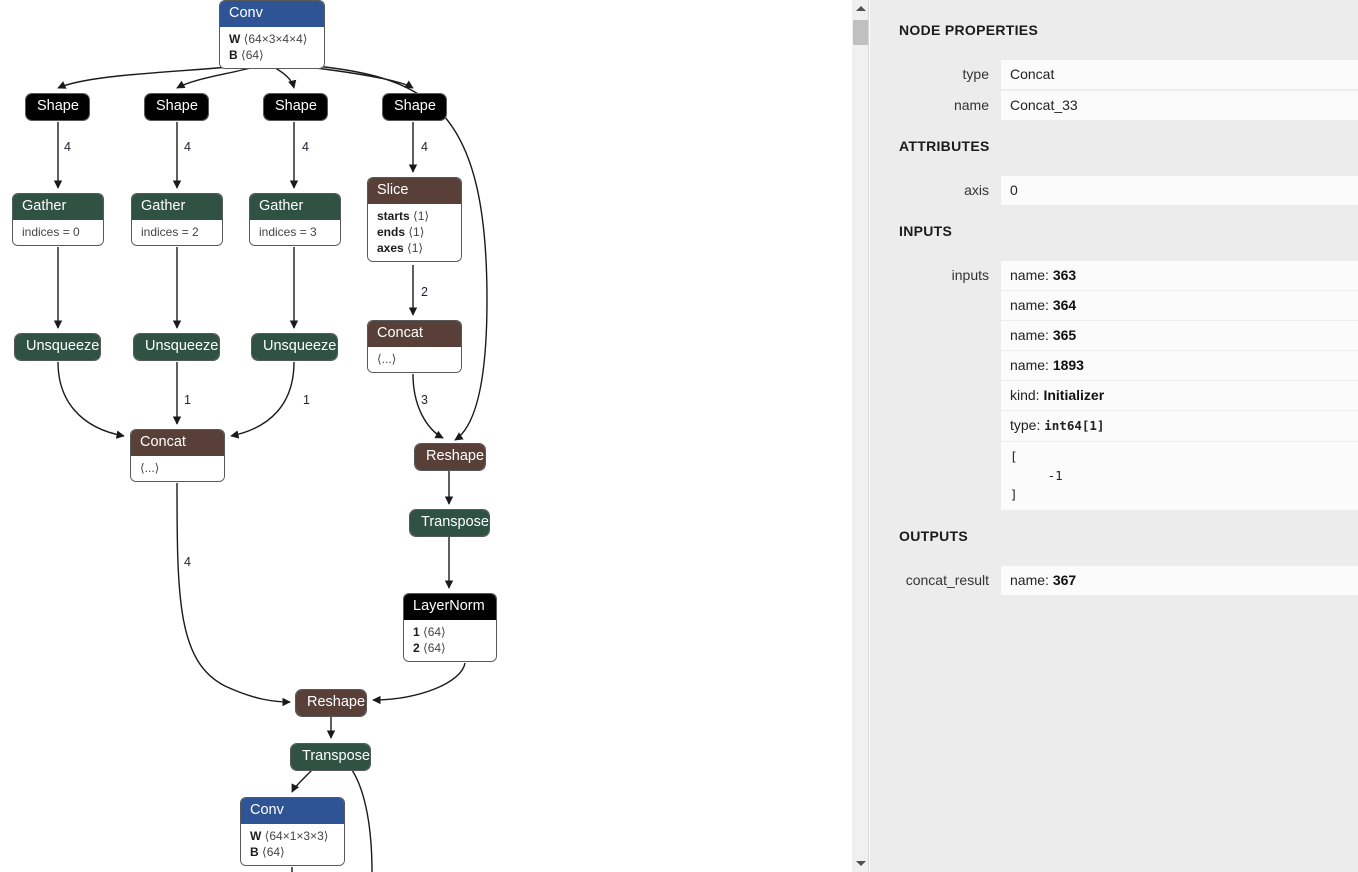 The height and width of the screenshot is (872, 1358). I want to click on graph-node-reshape-bottom: Reshape, so click(331, 703).